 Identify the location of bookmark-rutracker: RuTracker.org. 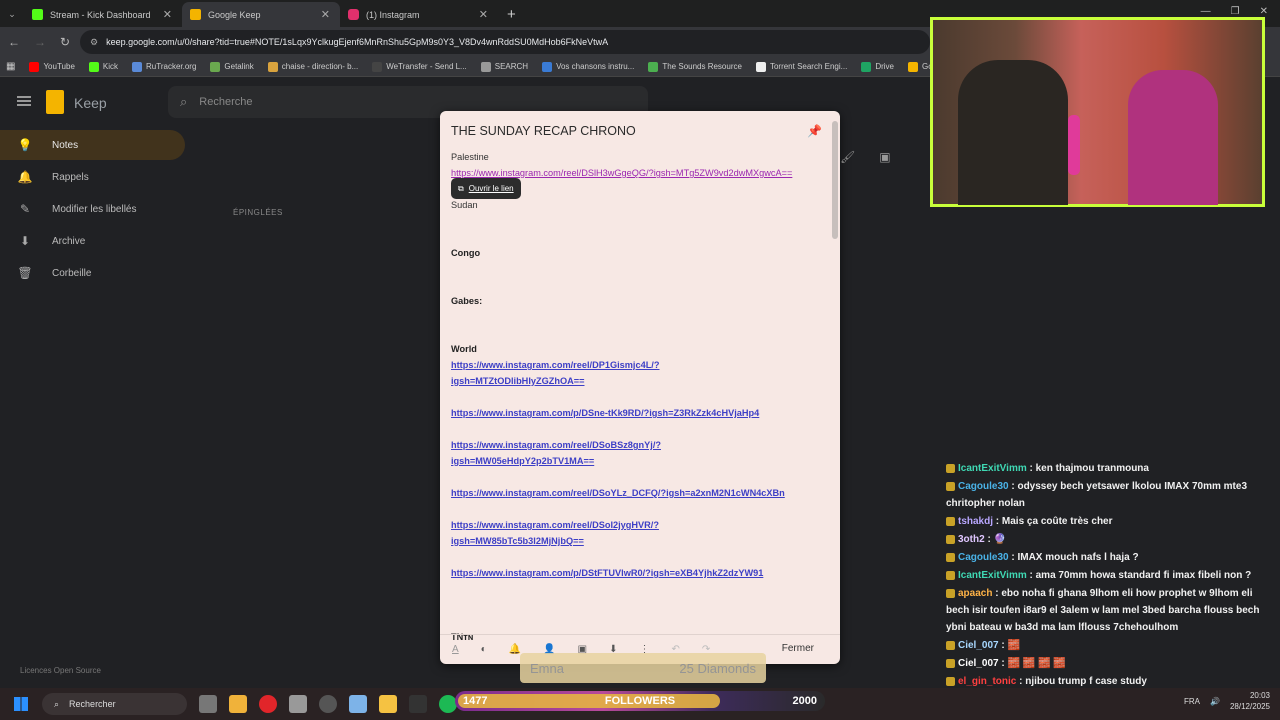
(164, 66).